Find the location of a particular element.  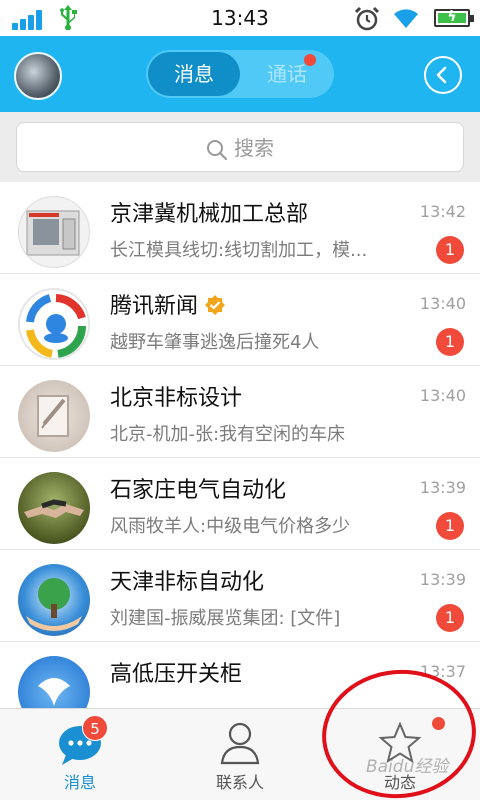

tab-bar-contacts: 联系人 is located at coordinates (240, 754).